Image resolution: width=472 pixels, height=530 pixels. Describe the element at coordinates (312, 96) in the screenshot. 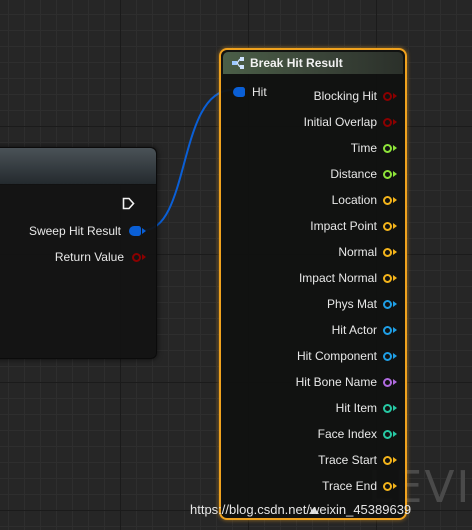

I see `output-row: Blocking Hit` at that location.